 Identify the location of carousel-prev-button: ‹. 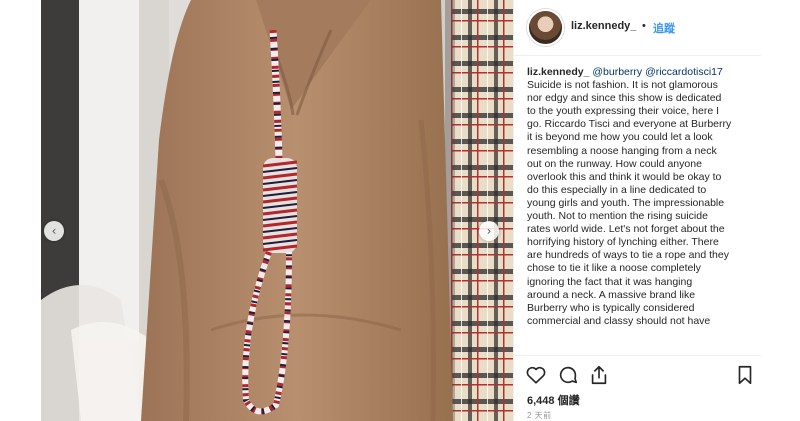
(54, 231).